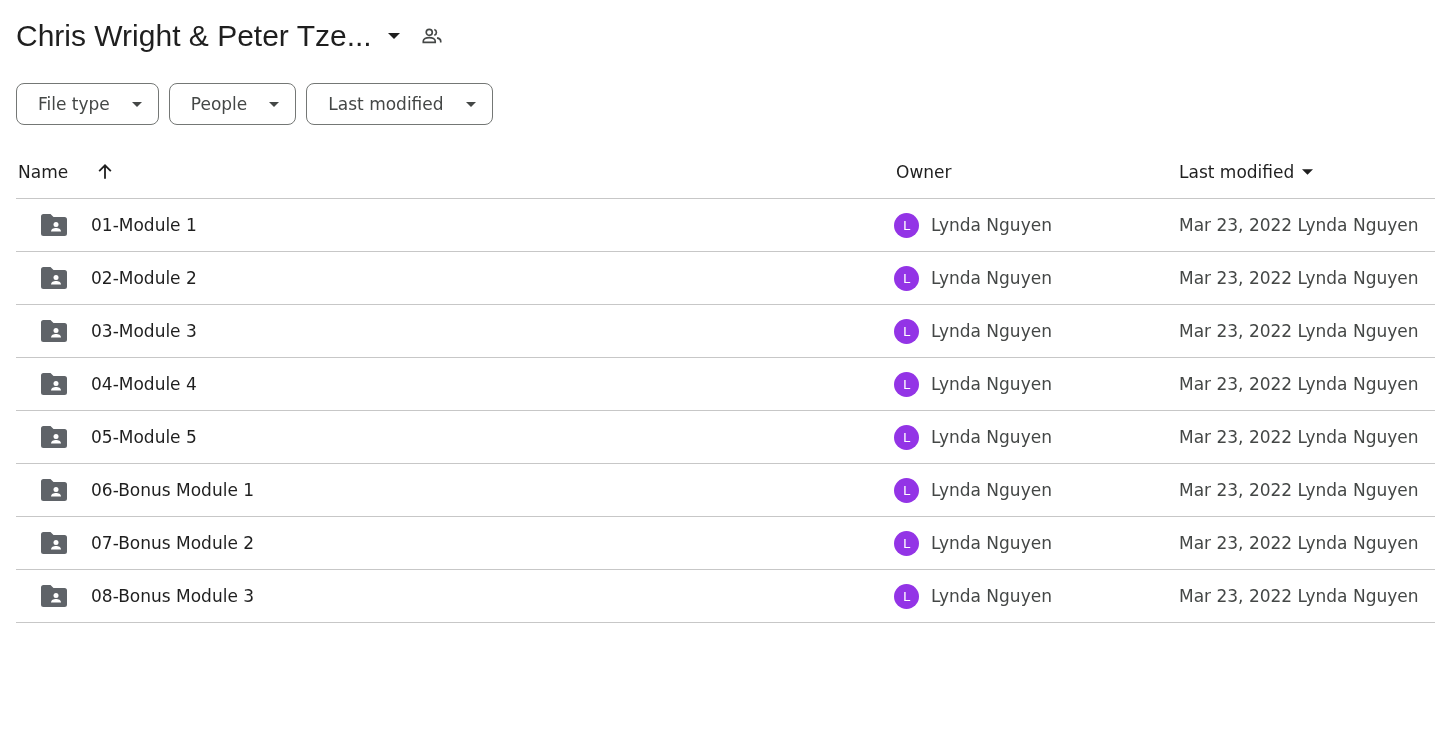 The width and height of the screenshot is (1435, 730). I want to click on file-name: 06-Bonus Module 1, so click(173, 490).